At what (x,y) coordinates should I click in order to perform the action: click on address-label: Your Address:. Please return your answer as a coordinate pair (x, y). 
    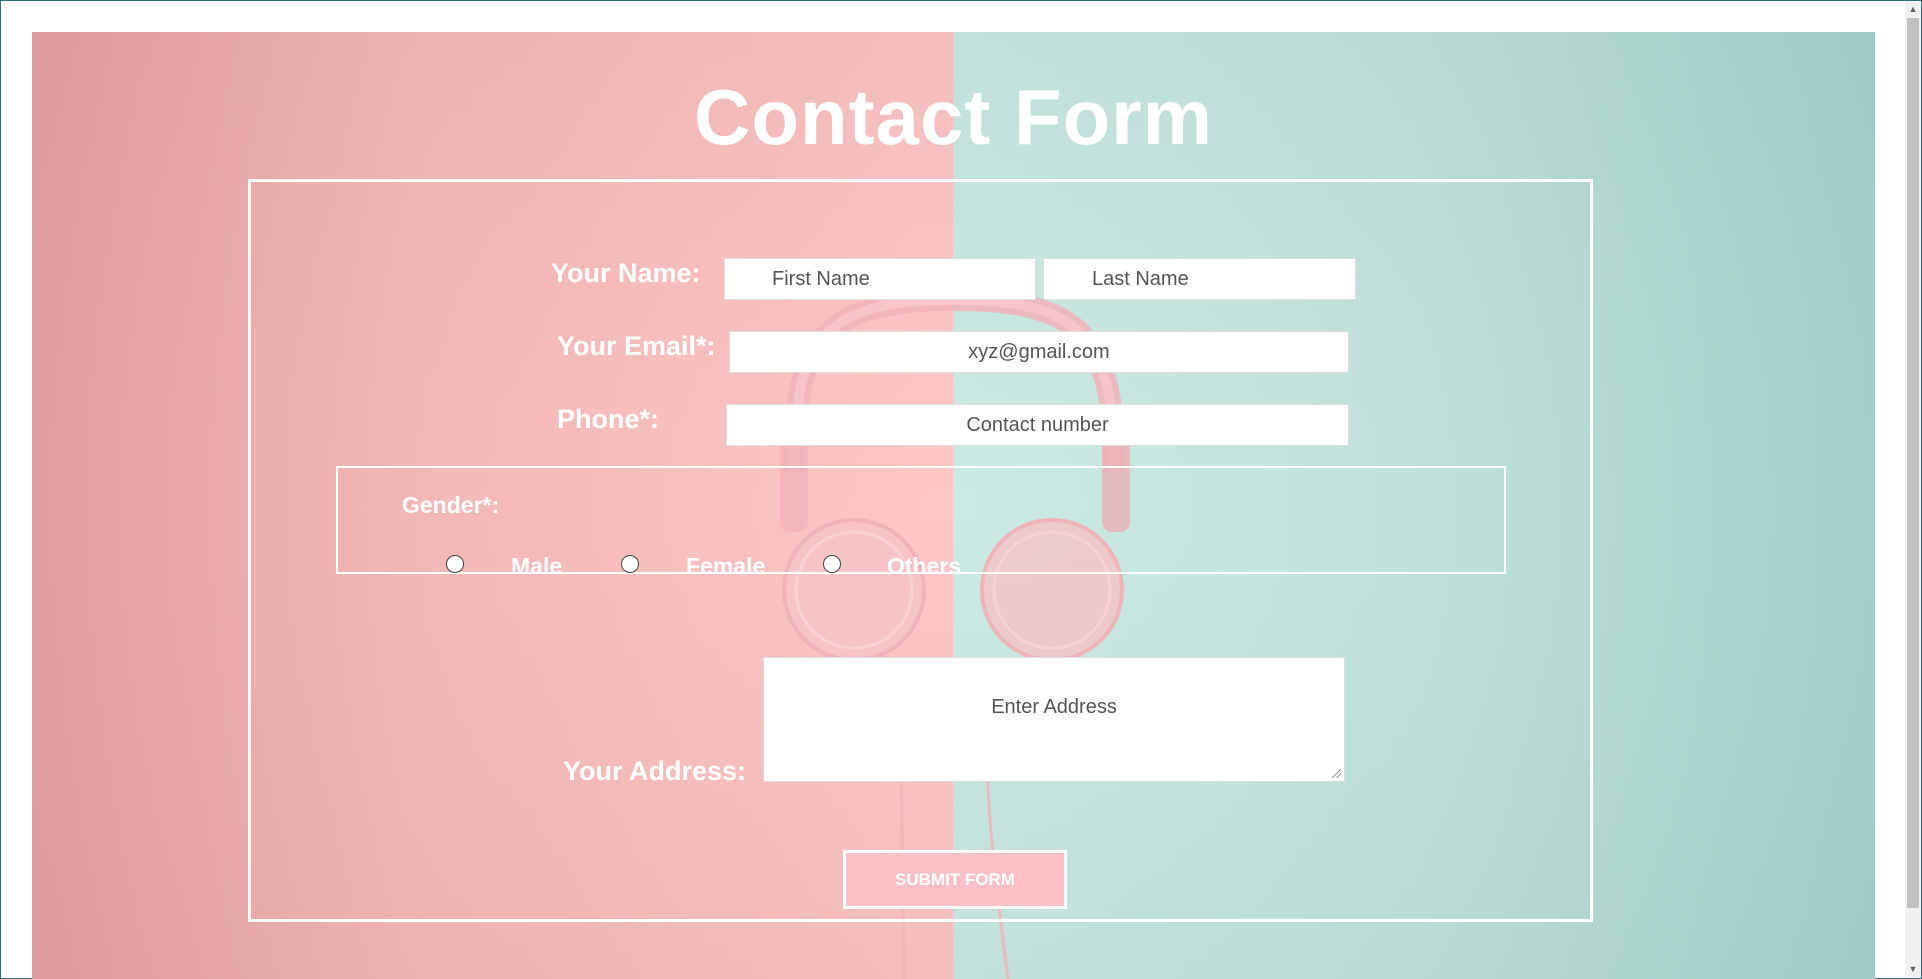
    Looking at the image, I should click on (655, 771).